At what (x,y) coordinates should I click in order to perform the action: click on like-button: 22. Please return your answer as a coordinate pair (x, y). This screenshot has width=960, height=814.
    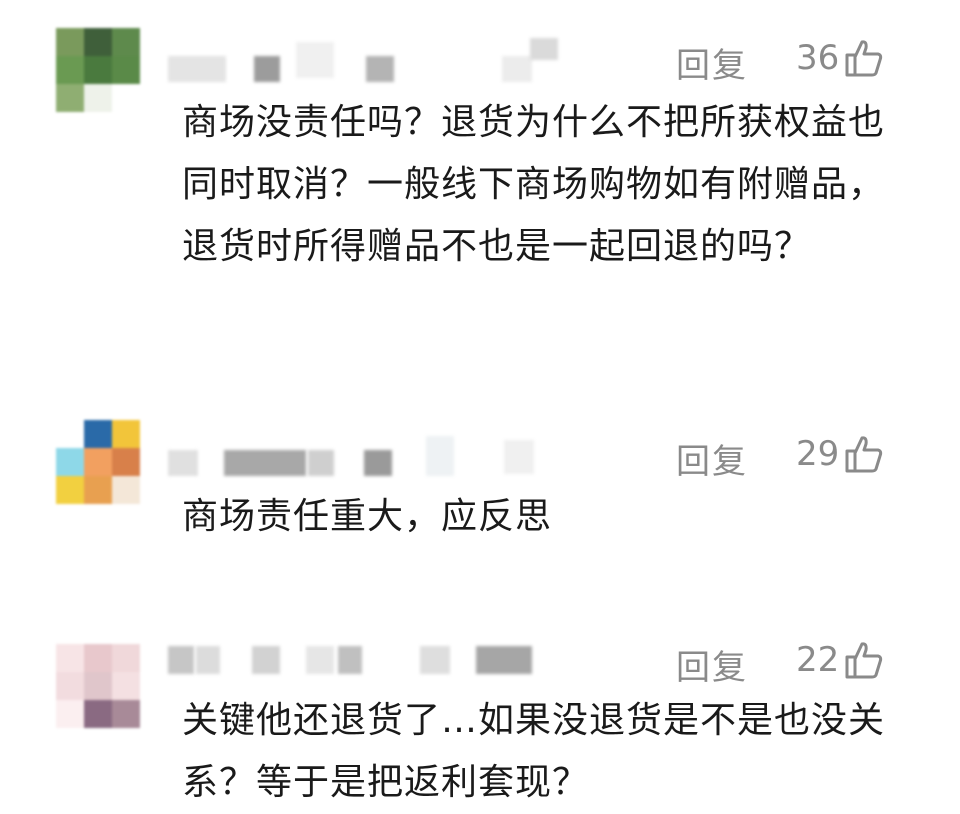
    Looking at the image, I should click on (839, 660).